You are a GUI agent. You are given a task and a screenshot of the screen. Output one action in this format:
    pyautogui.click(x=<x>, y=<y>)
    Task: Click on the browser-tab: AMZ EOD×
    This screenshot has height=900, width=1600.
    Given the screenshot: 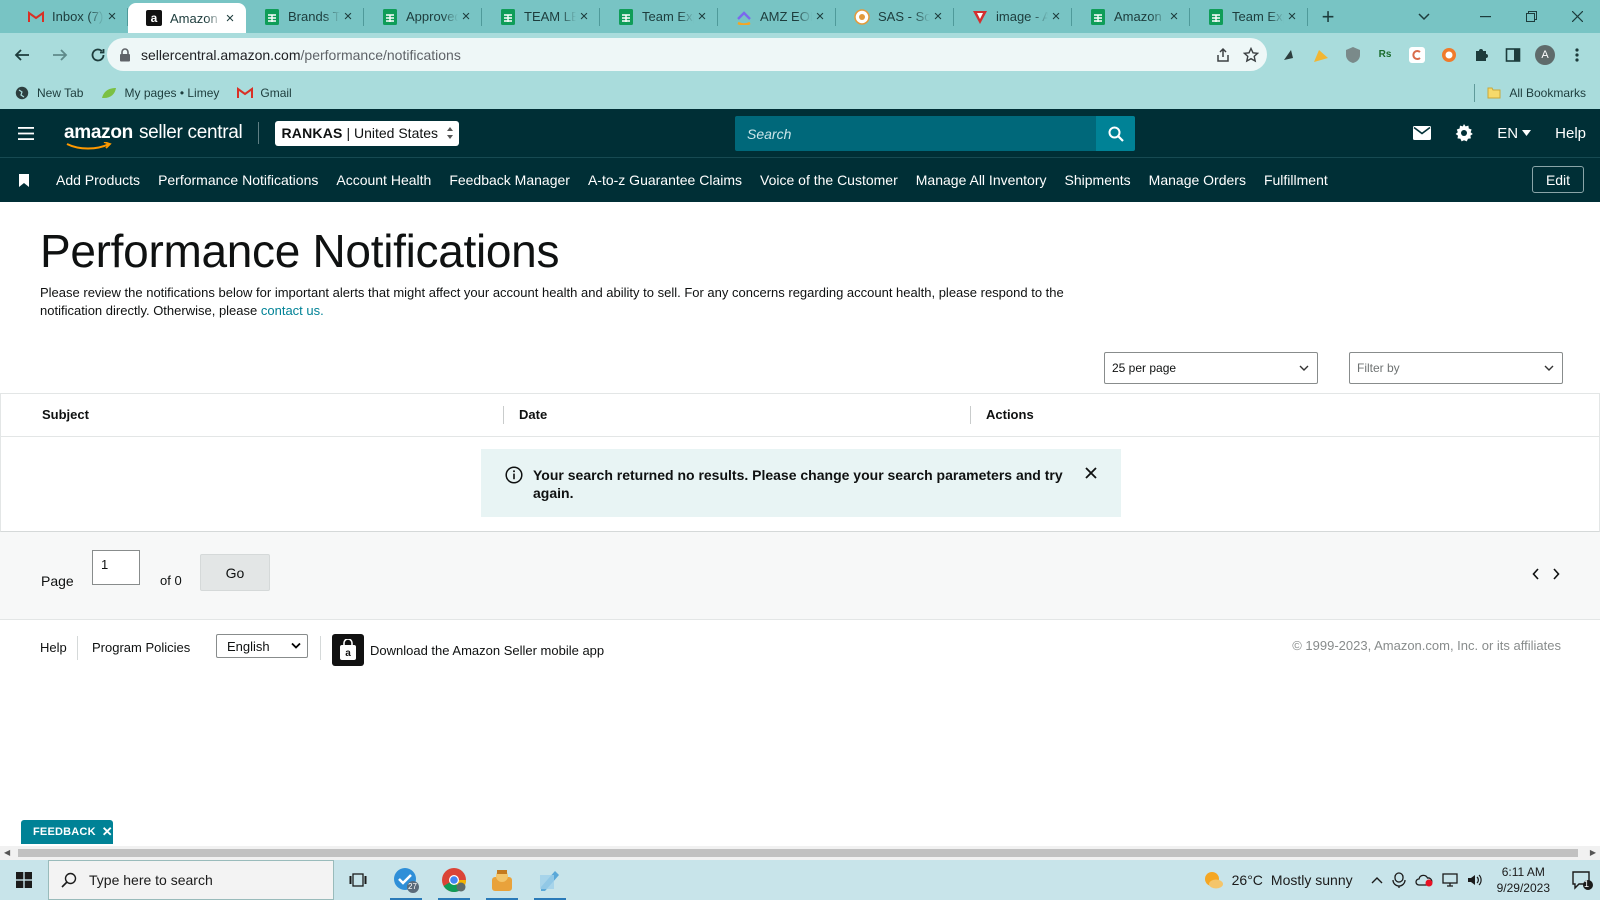 What is the action you would take?
    pyautogui.click(x=777, y=16)
    